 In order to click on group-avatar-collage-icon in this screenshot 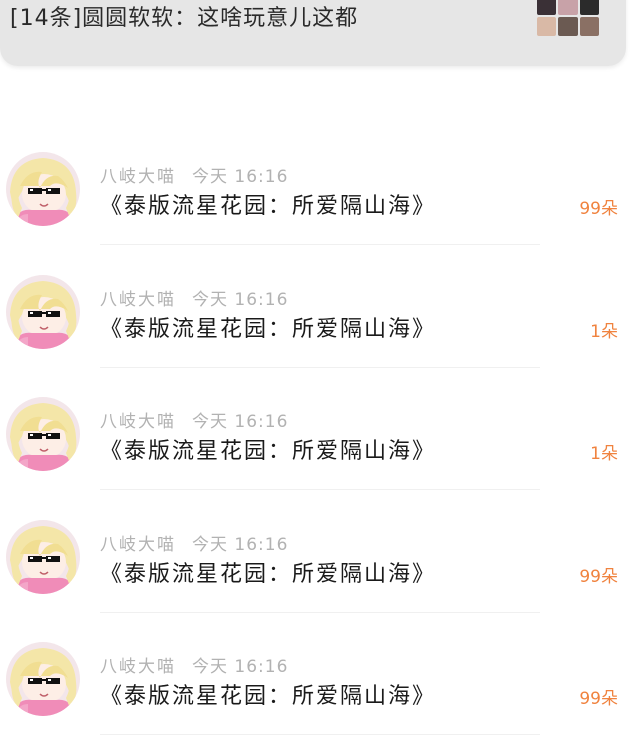, I will do `click(568, 18)`.